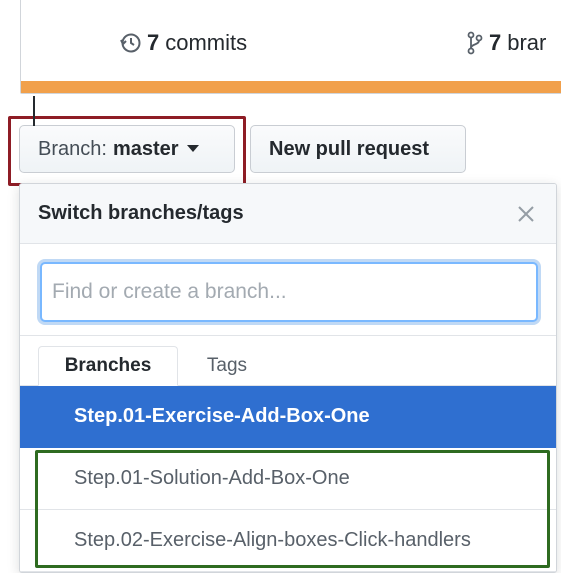  Describe the element at coordinates (506, 43) in the screenshot. I see `branches-link: 7 brar` at that location.